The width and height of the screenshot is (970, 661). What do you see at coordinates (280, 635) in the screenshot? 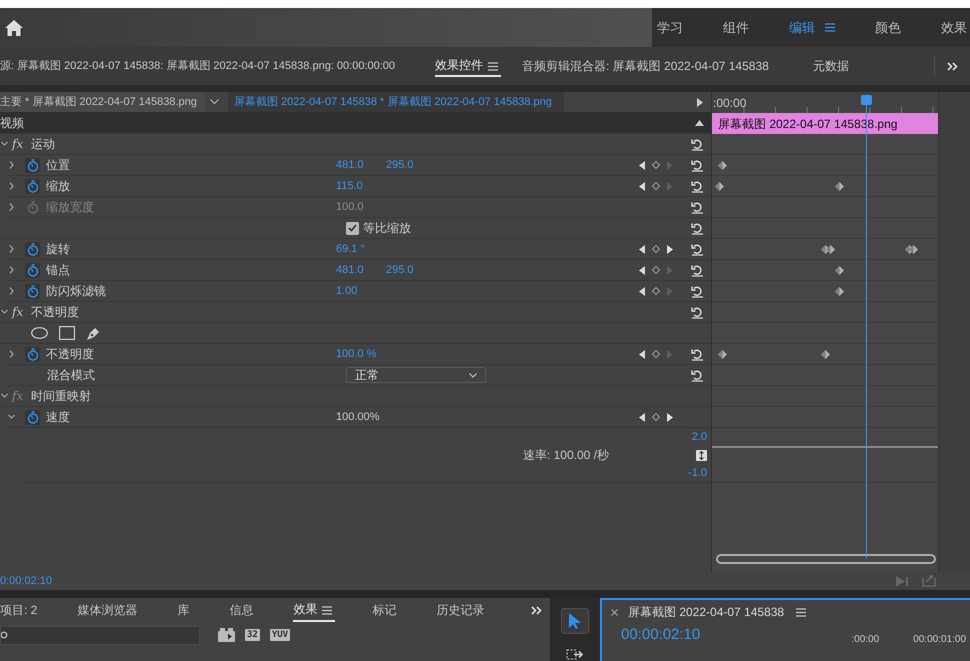
I see `filter-button: YUV` at bounding box center [280, 635].